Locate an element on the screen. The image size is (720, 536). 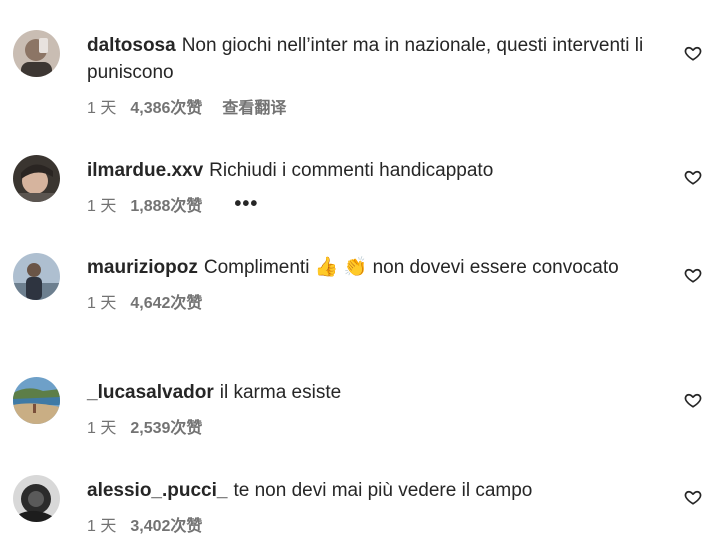
comment-meta: 1 天 4,642次赞 is located at coordinates (367, 301).